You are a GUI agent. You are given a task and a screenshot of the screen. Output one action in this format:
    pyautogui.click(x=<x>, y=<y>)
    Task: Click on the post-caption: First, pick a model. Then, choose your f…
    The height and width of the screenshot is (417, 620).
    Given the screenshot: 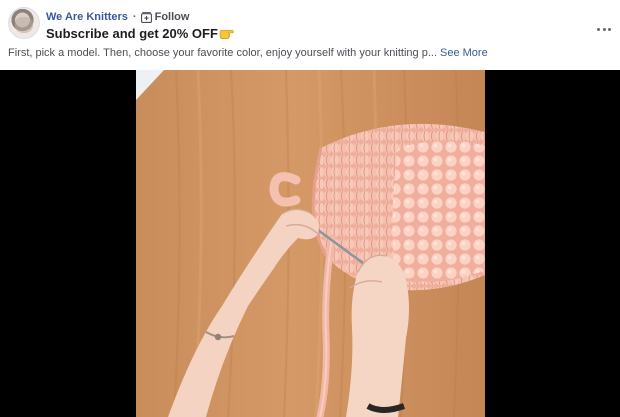 What is the action you would take?
    pyautogui.click(x=248, y=53)
    